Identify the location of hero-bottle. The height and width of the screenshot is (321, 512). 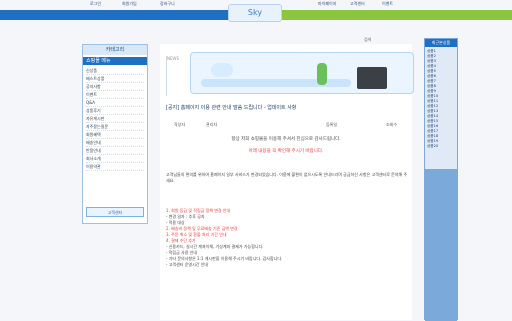
(322, 74).